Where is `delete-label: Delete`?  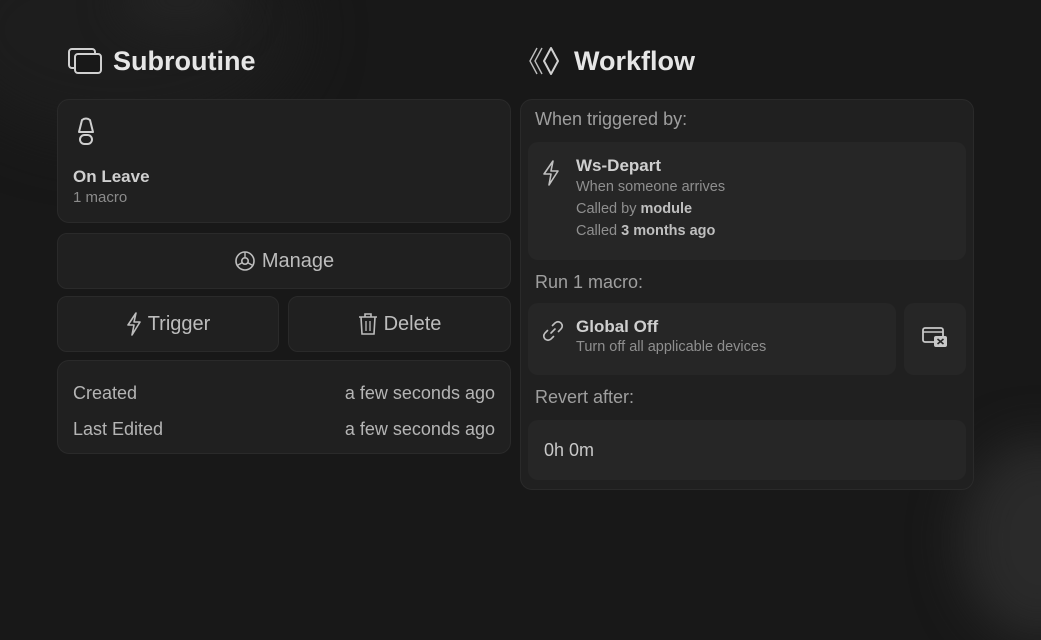 delete-label: Delete is located at coordinates (412, 323).